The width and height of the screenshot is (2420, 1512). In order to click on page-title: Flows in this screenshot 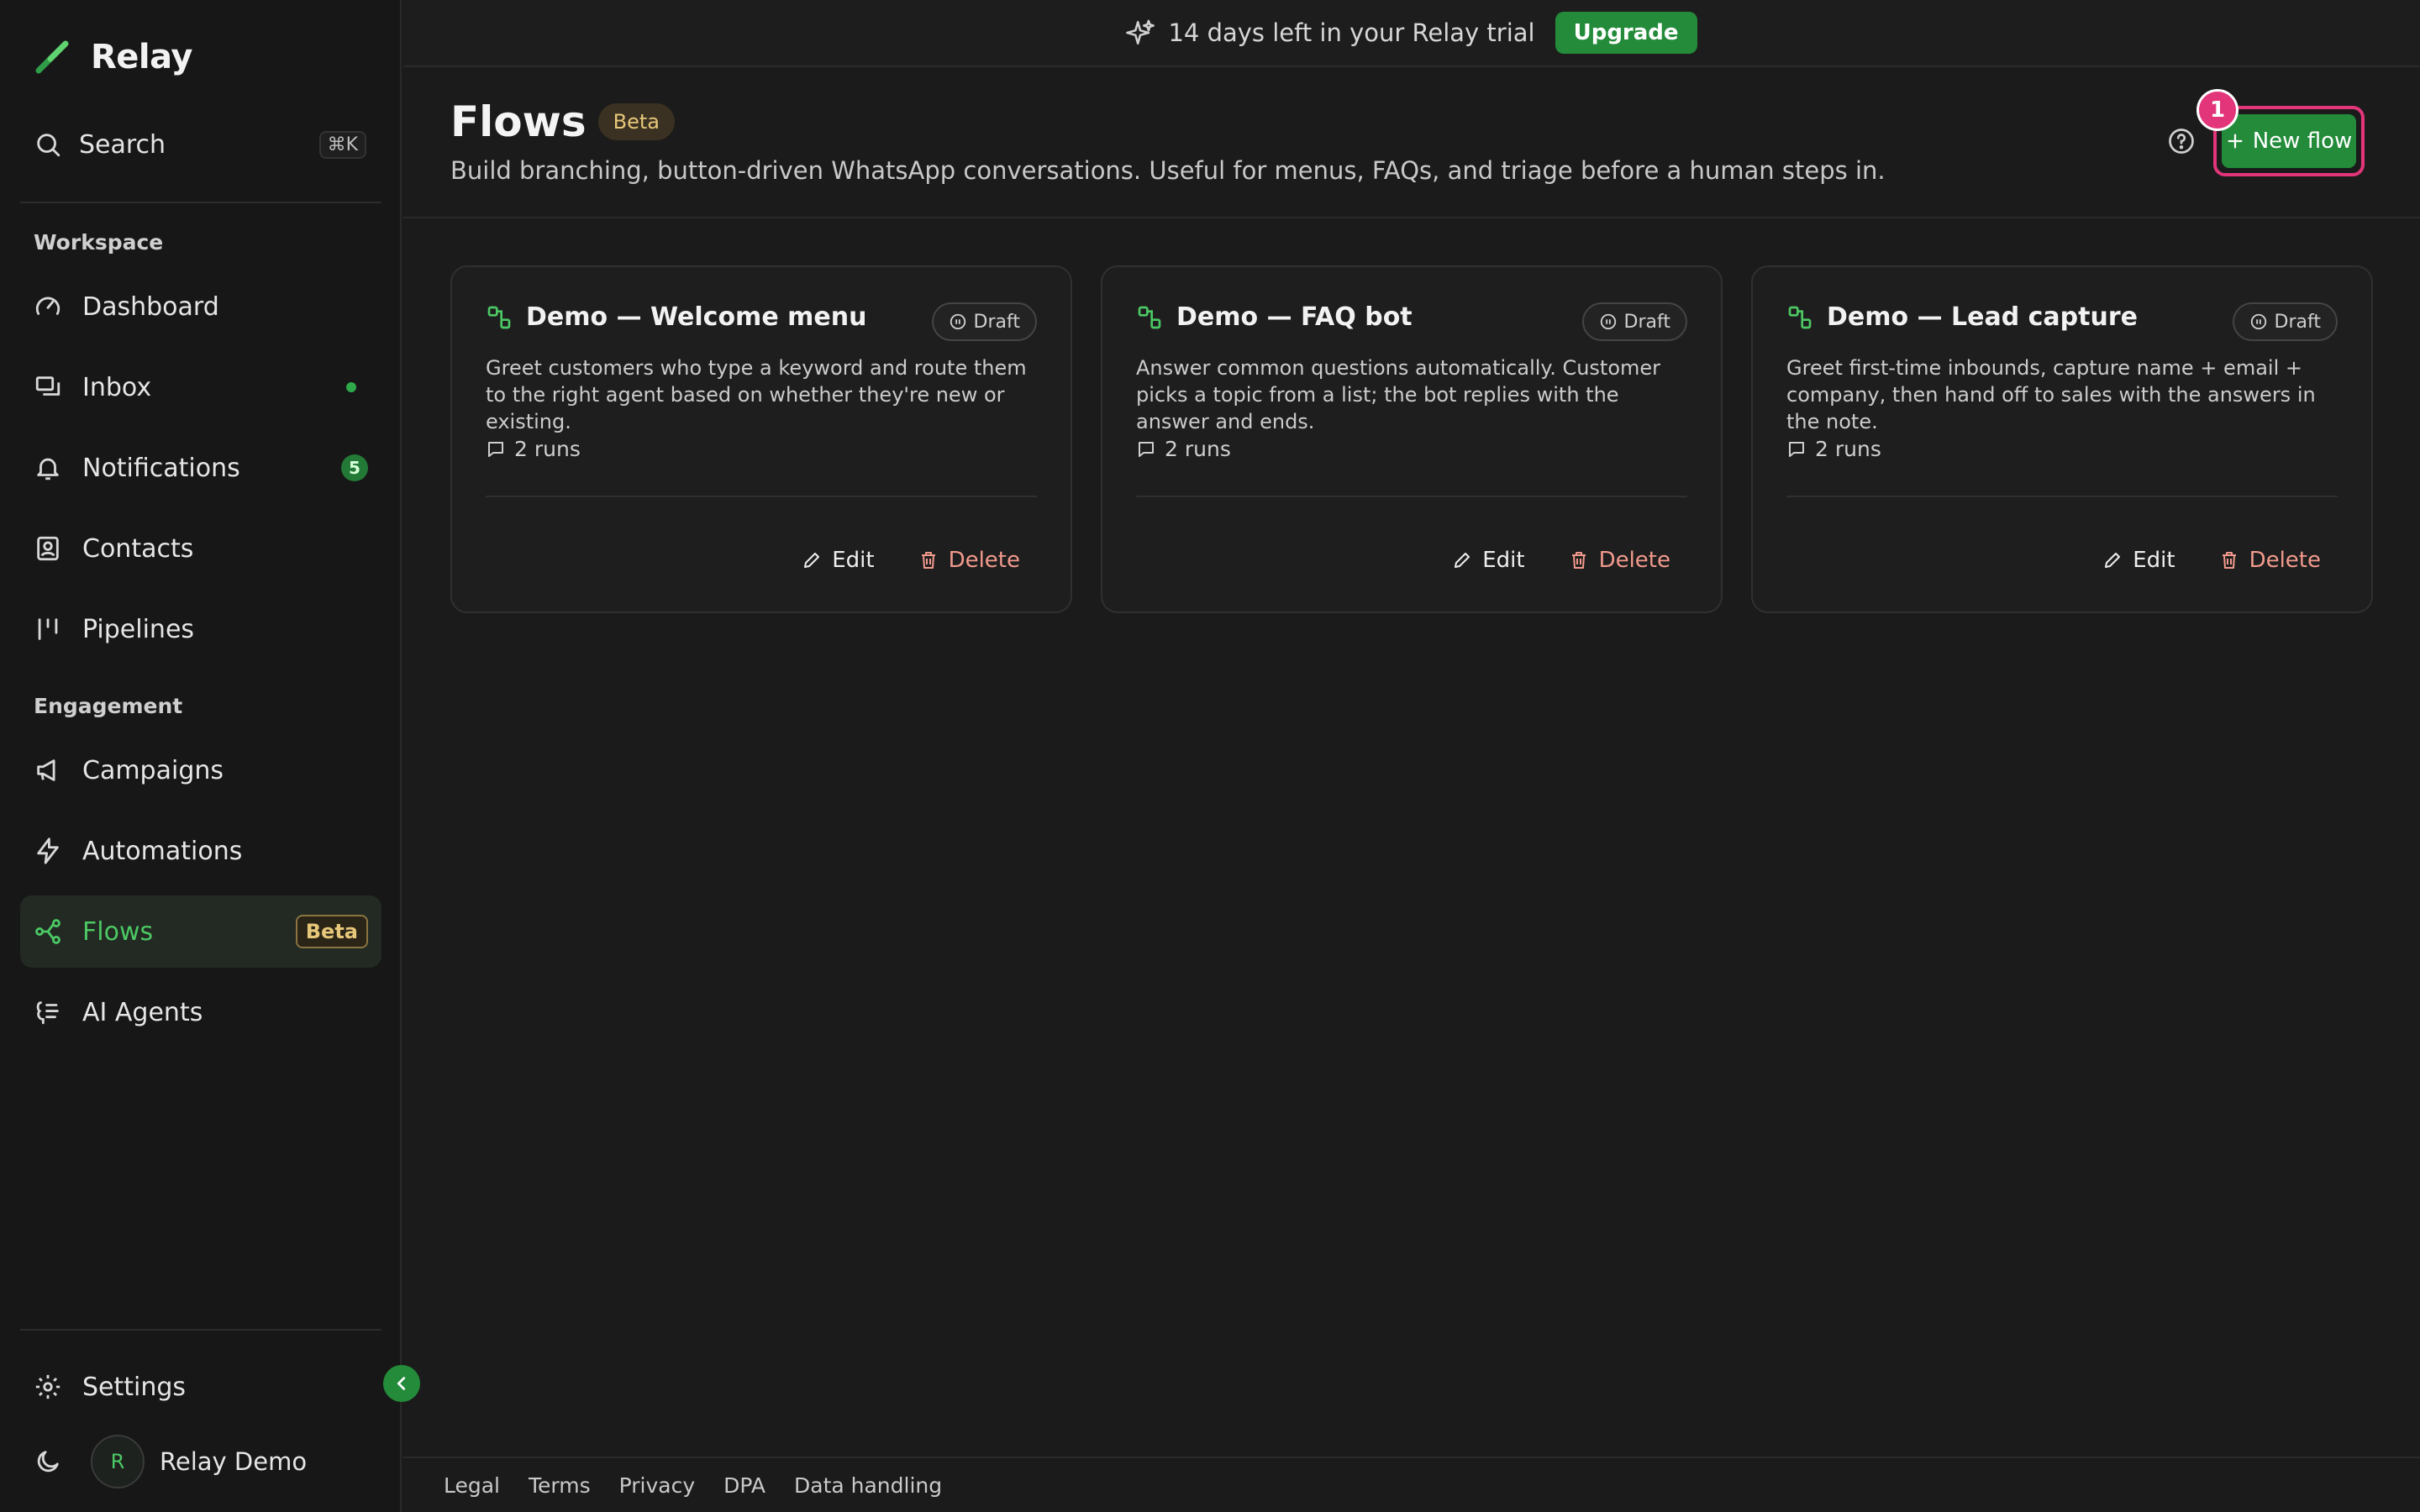, I will do `click(518, 121)`.